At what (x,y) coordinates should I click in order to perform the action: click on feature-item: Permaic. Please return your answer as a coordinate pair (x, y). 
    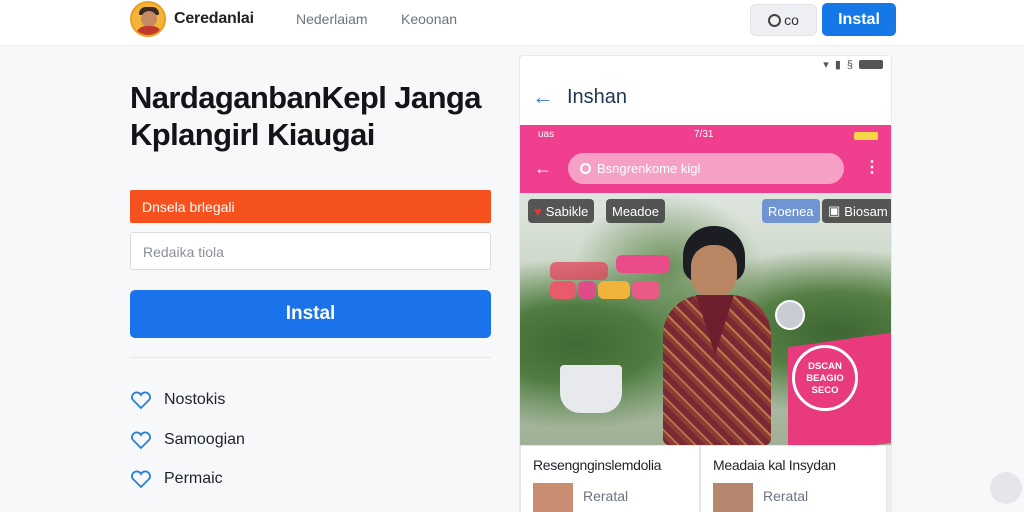
    Looking at the image, I should click on (176, 479).